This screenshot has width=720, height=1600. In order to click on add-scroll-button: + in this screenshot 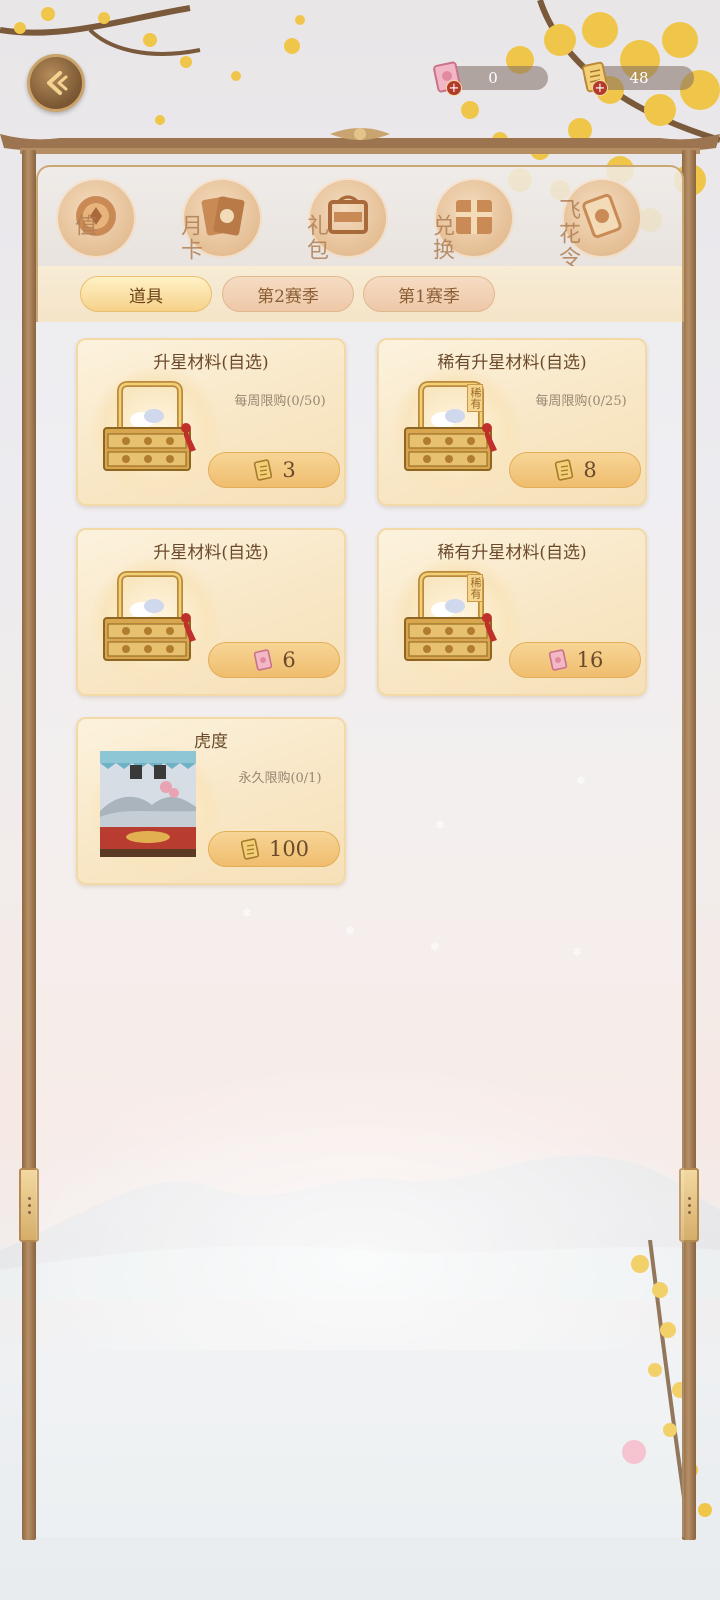, I will do `click(600, 88)`.